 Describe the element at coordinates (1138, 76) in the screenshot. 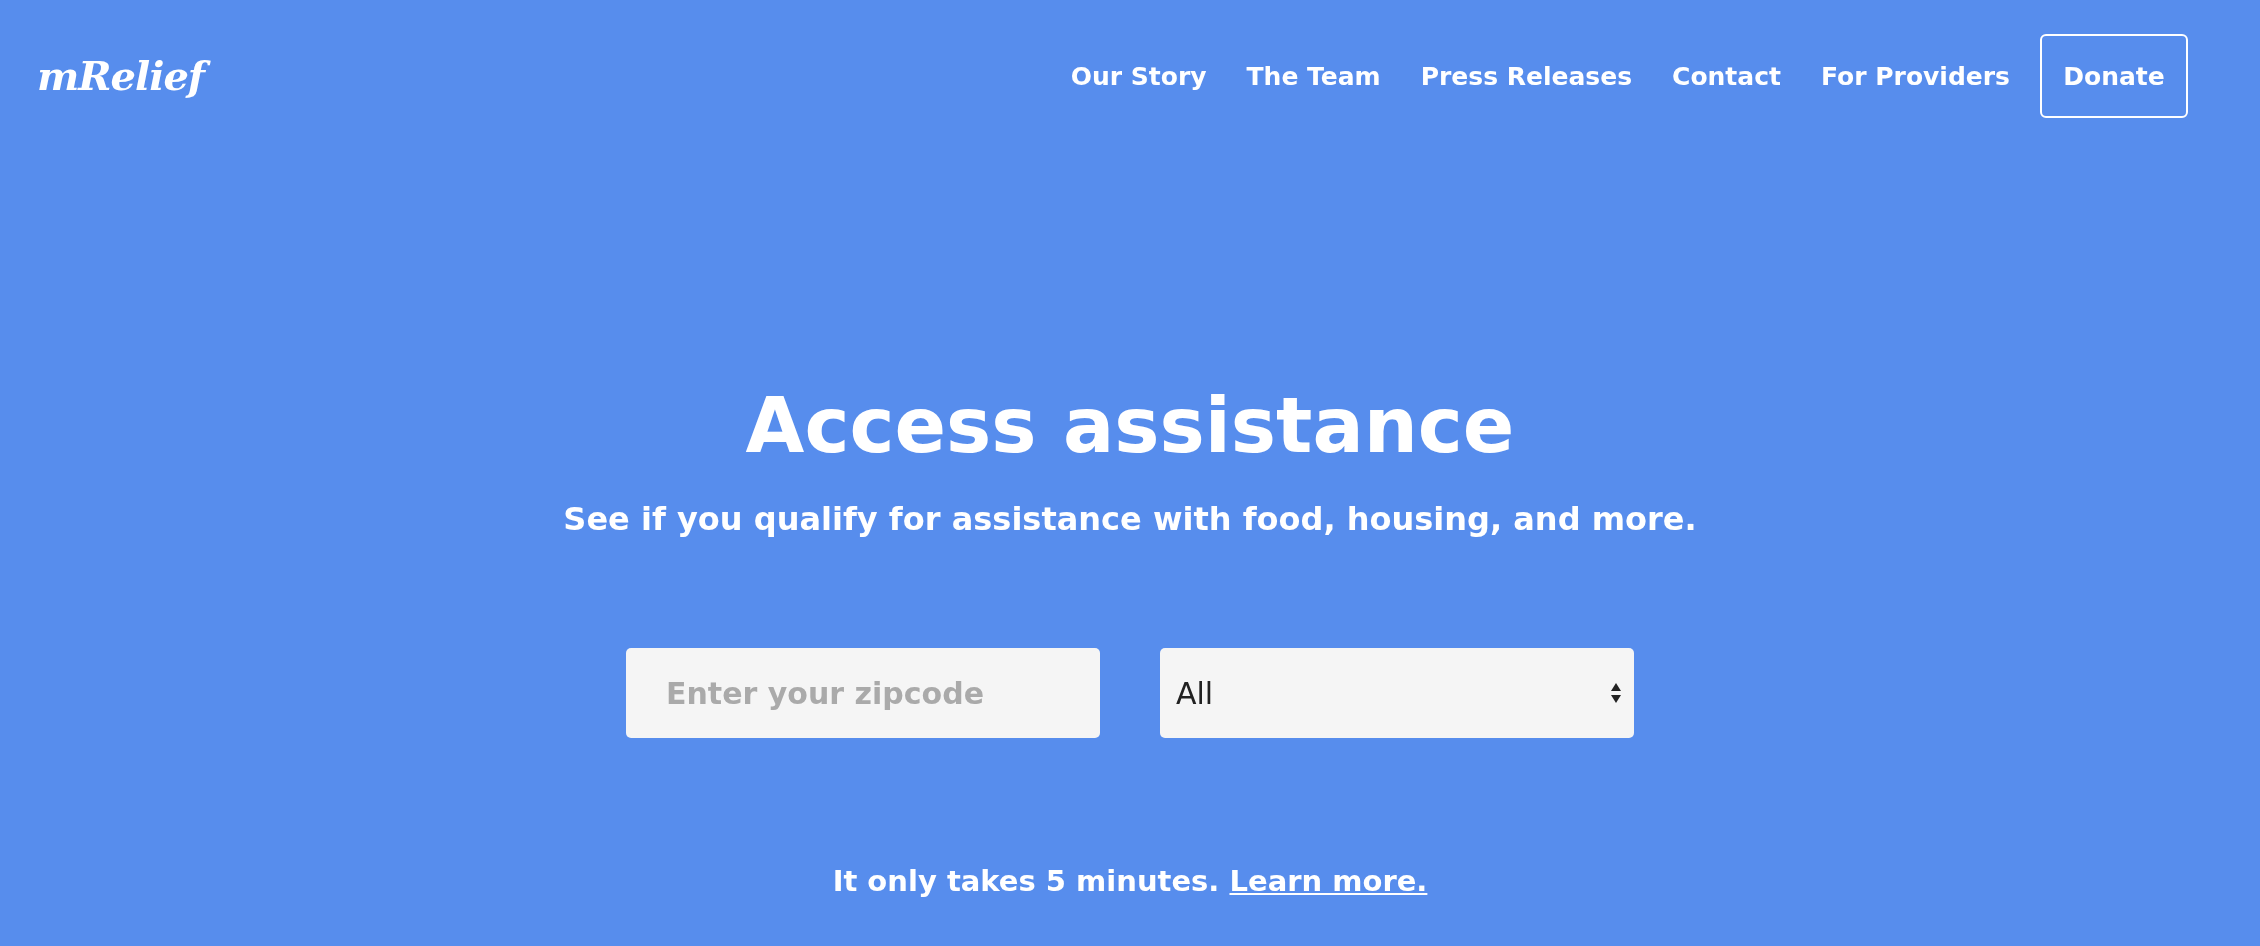

I see `nav-link: Our Story` at that location.